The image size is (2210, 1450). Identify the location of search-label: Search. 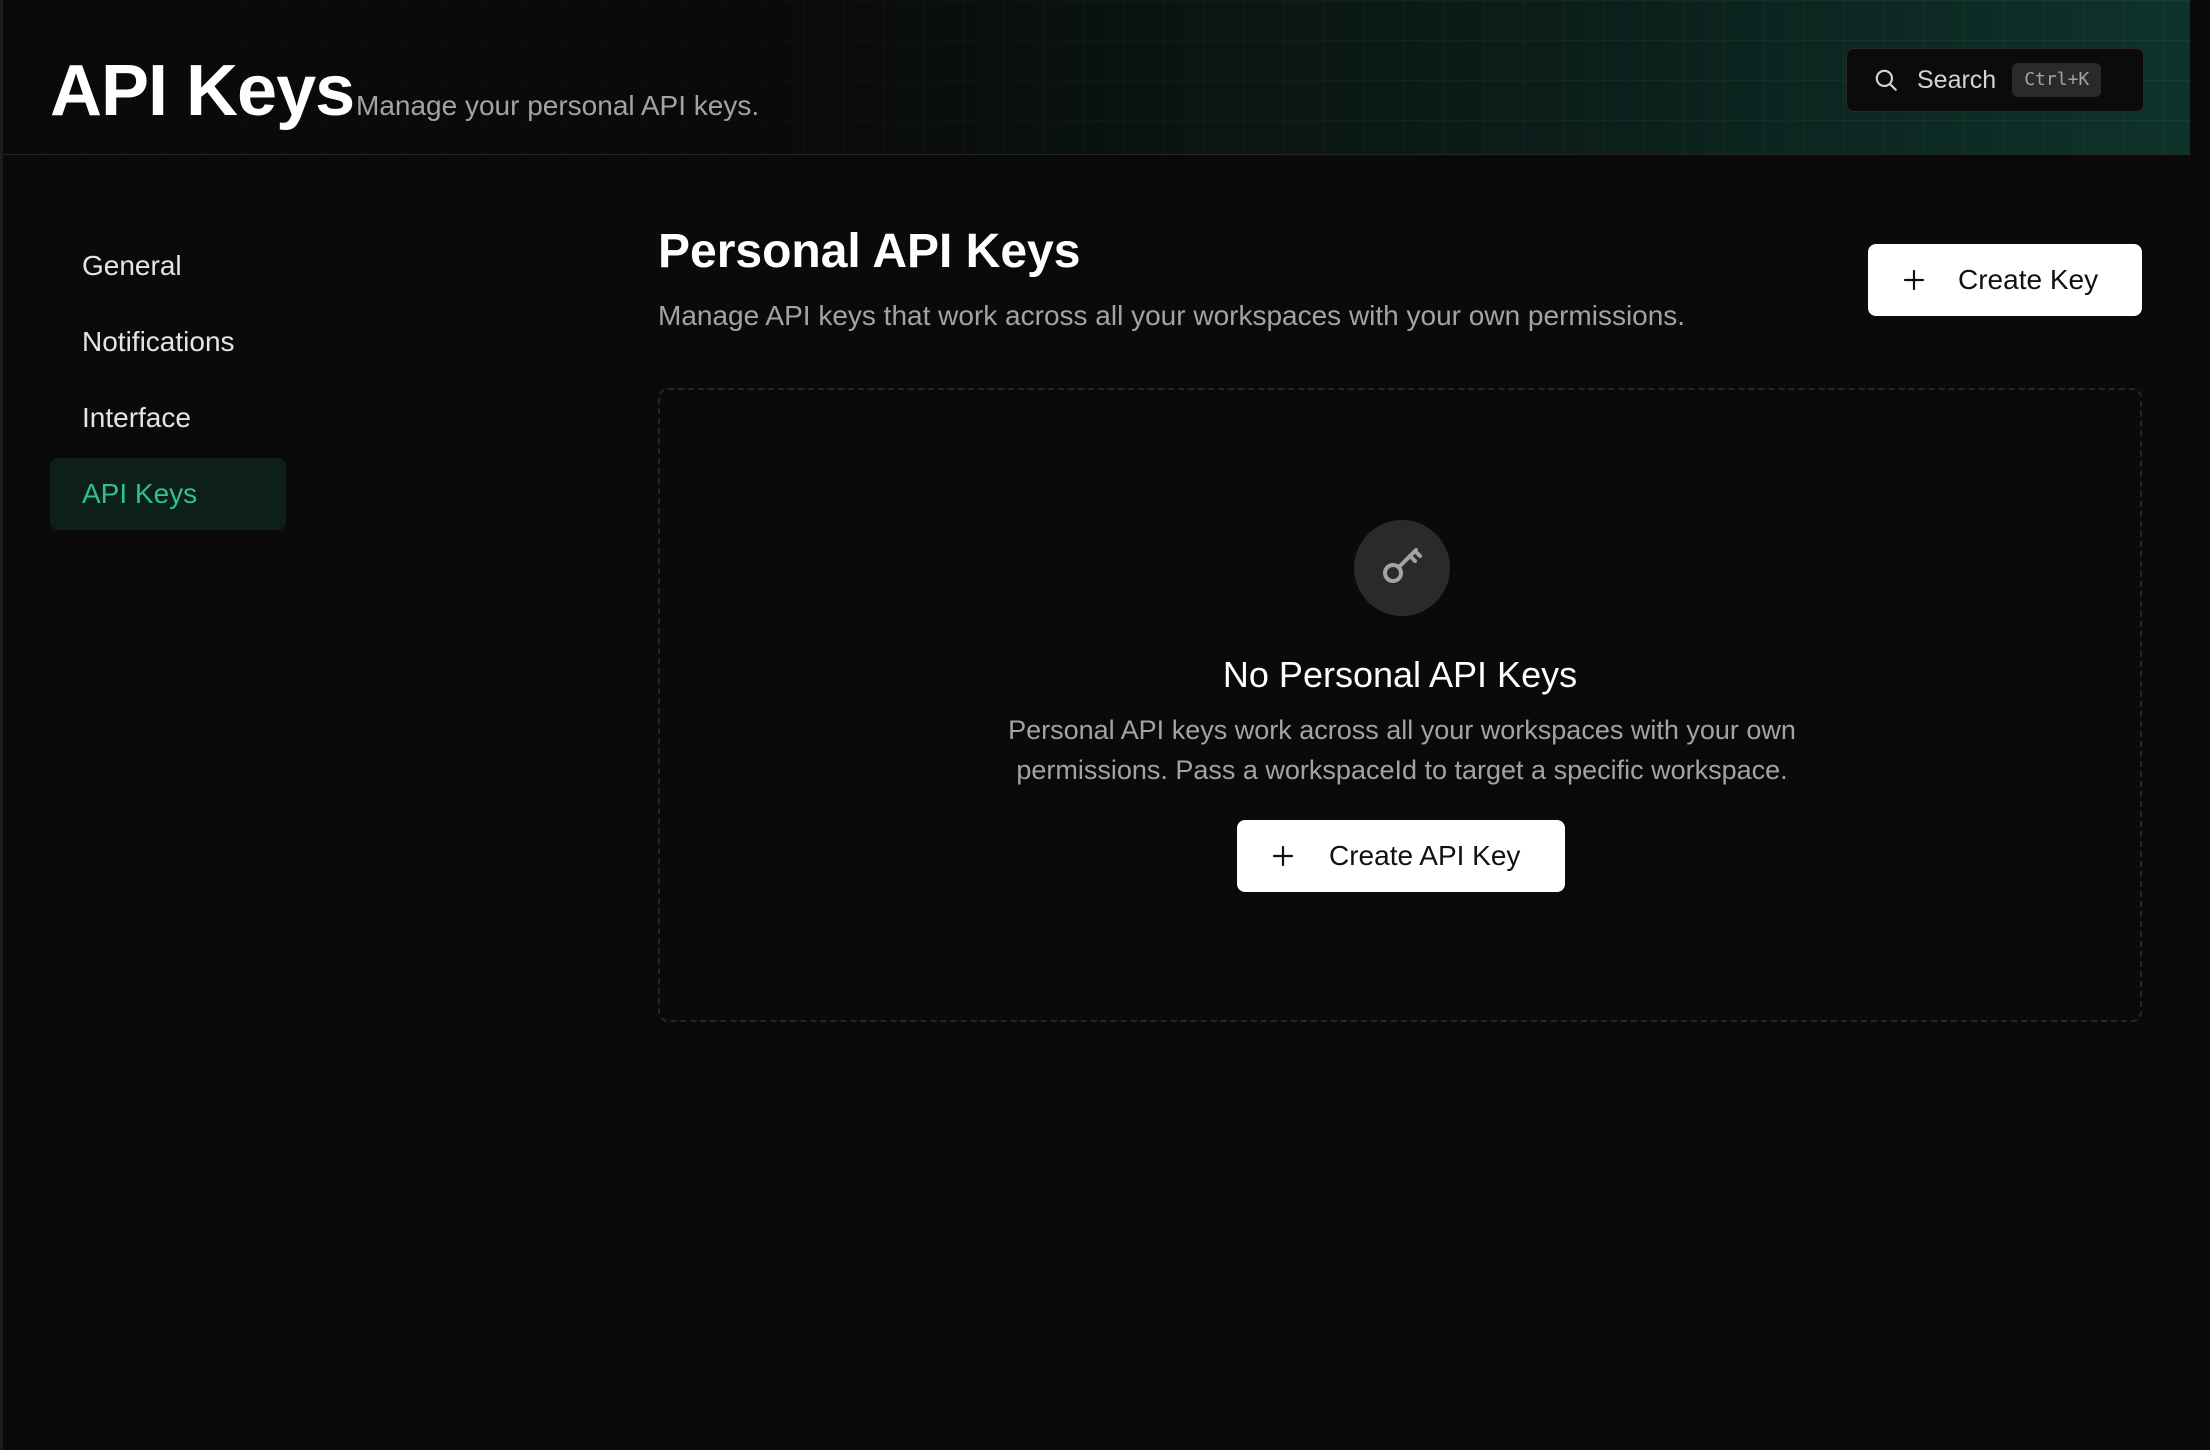
(1957, 79).